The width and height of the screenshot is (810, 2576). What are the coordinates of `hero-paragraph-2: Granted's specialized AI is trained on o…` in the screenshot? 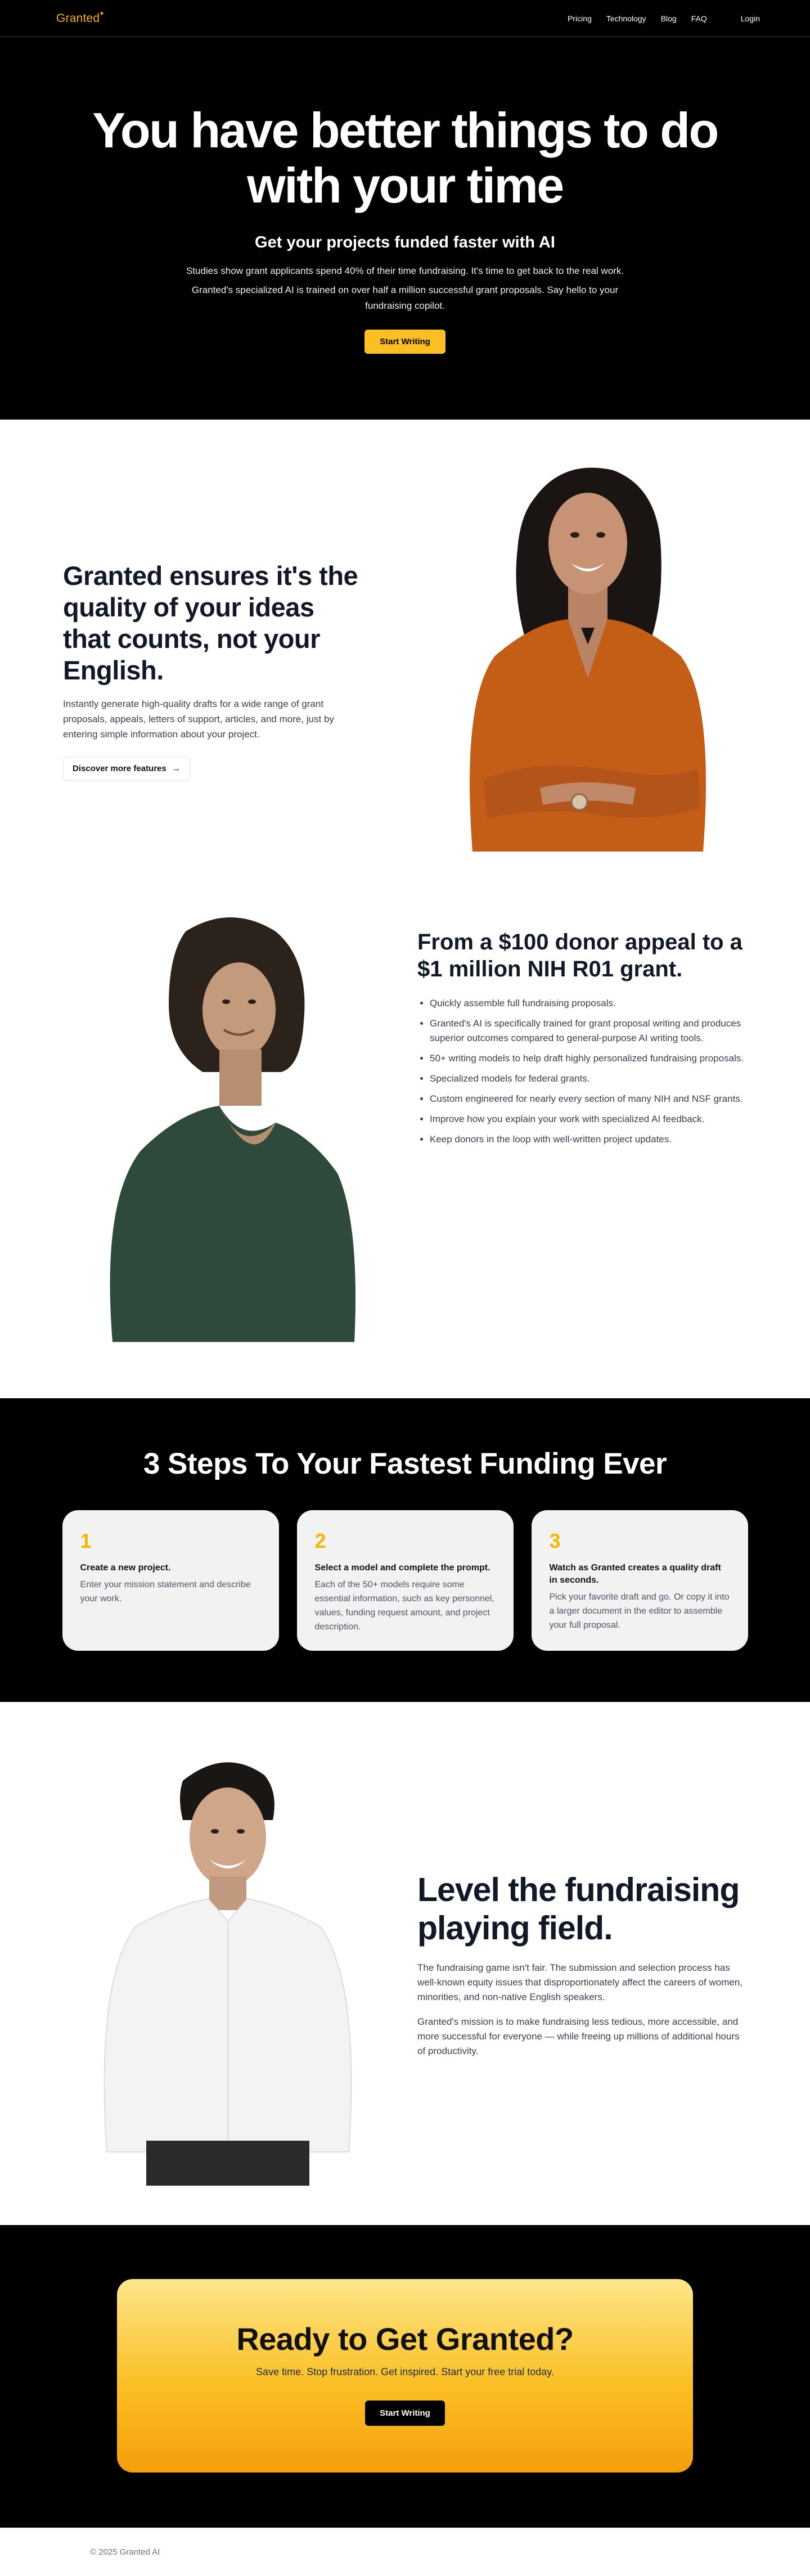 It's located at (405, 298).